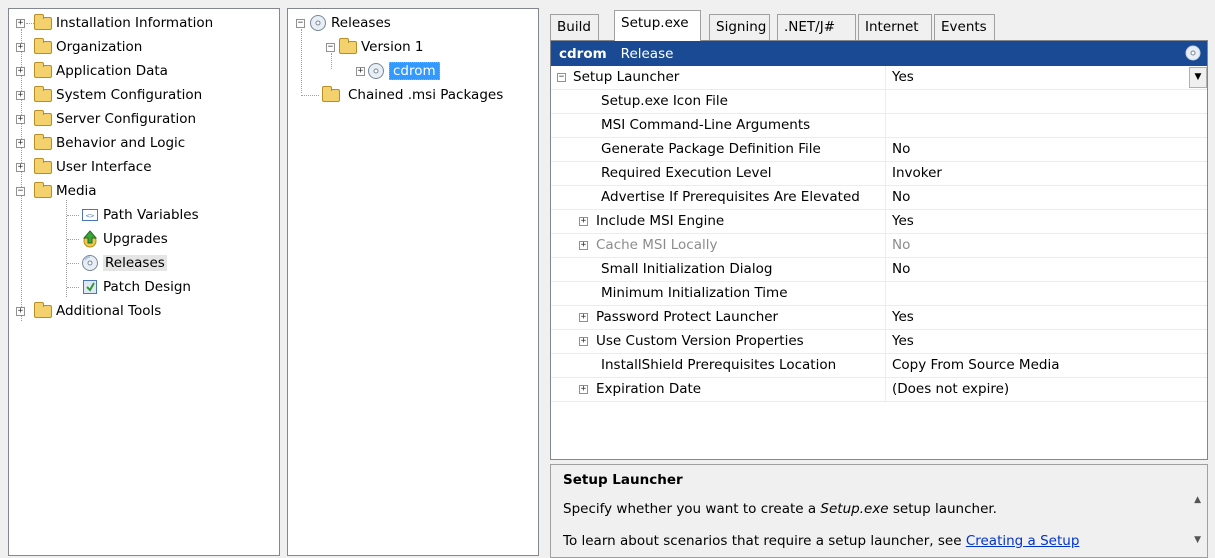 The height and width of the screenshot is (558, 1215). Describe the element at coordinates (879, 174) in the screenshot. I see `property-row-execution-level: Required Execution Level Invoker` at that location.